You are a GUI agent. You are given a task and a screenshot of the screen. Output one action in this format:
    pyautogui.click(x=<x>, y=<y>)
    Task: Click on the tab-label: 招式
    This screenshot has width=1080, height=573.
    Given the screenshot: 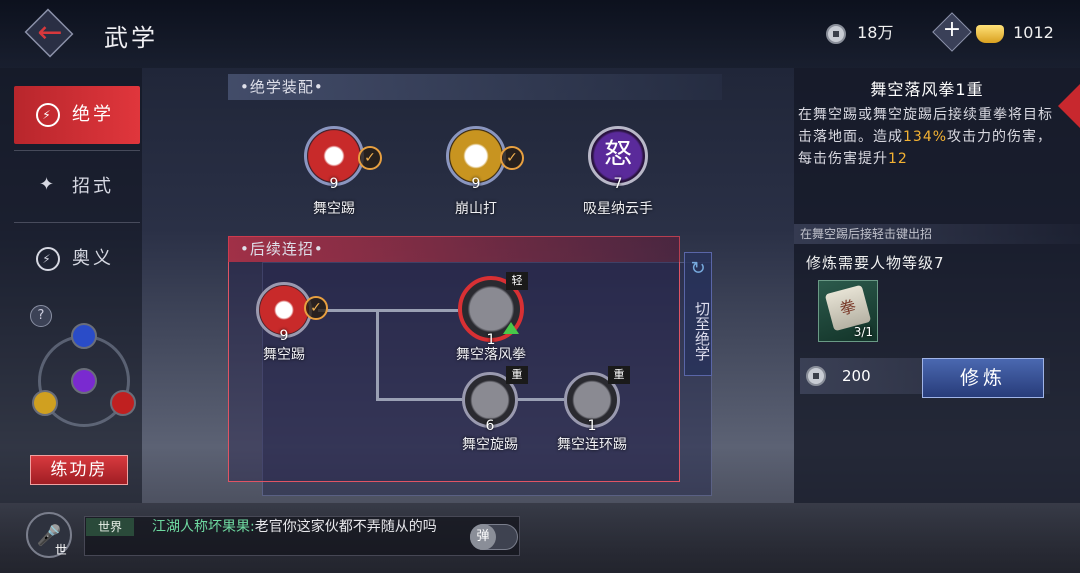 What is the action you would take?
    pyautogui.click(x=93, y=186)
    